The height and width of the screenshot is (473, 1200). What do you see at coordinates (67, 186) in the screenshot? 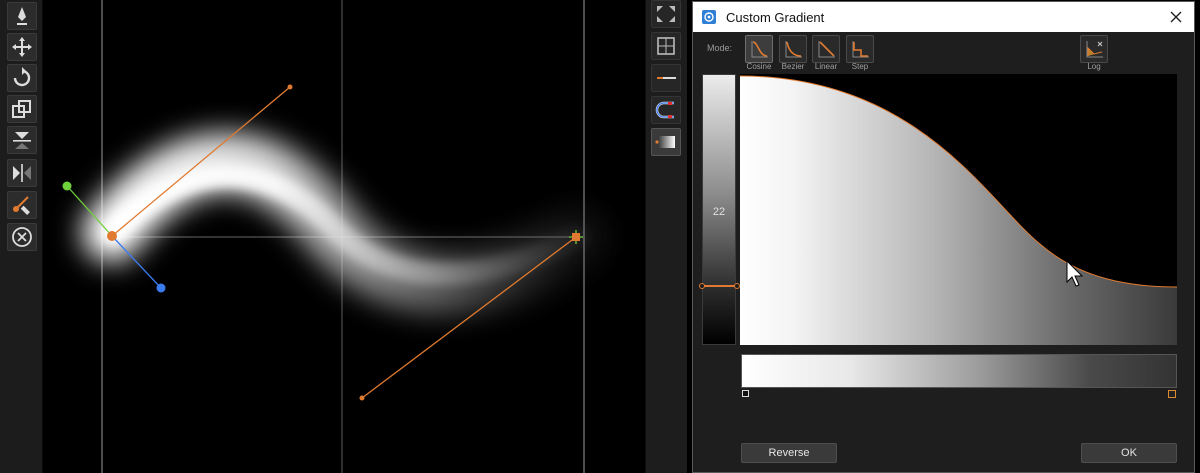
I see `width-handle-green` at bounding box center [67, 186].